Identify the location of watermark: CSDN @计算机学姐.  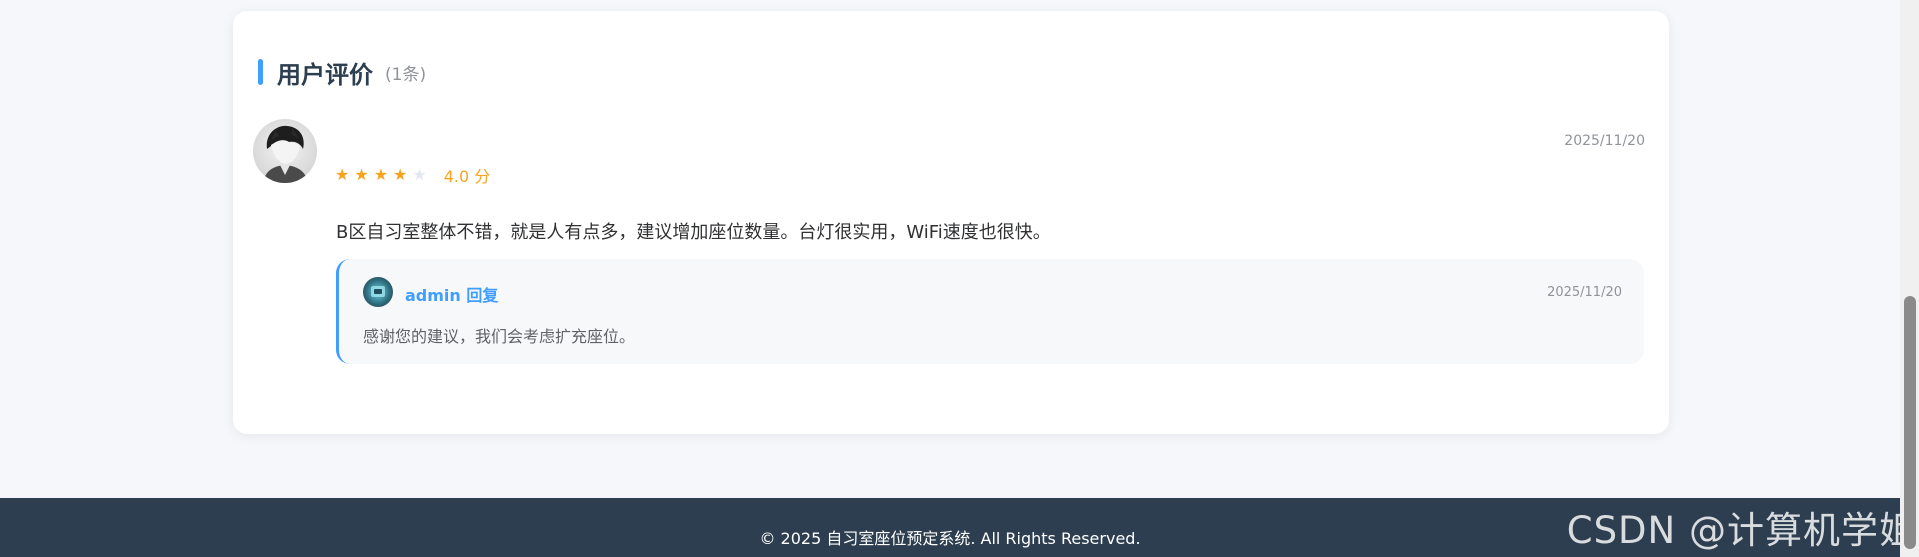
(1741, 530).